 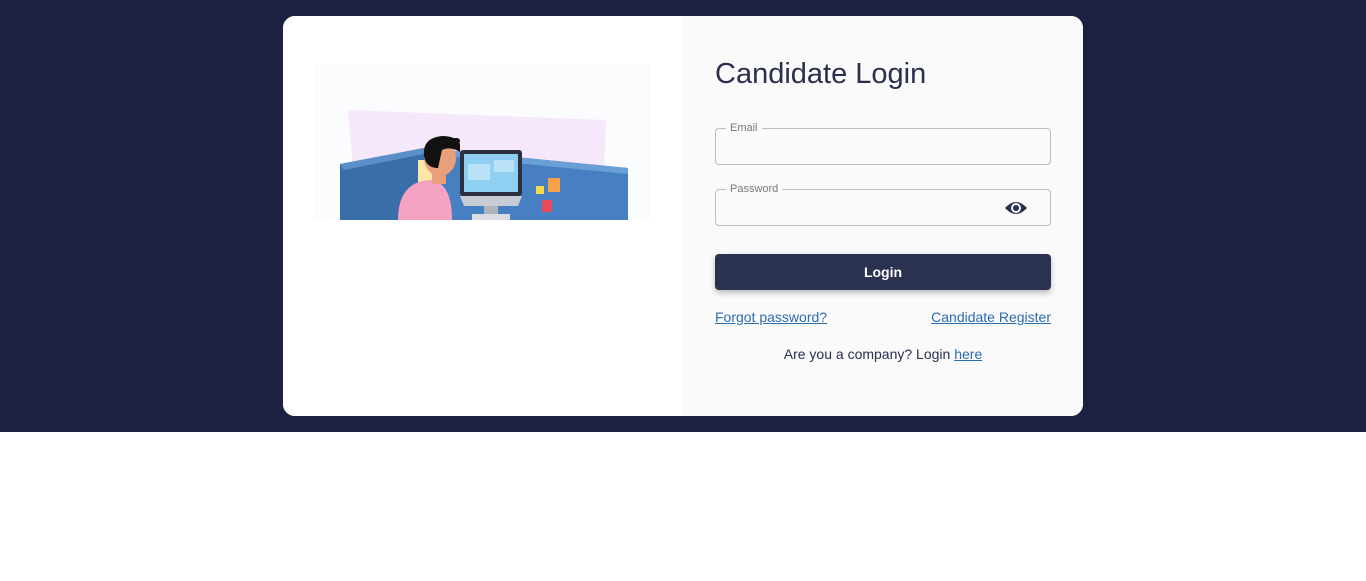 What do you see at coordinates (744, 128) in the screenshot?
I see `email-label: Email` at bounding box center [744, 128].